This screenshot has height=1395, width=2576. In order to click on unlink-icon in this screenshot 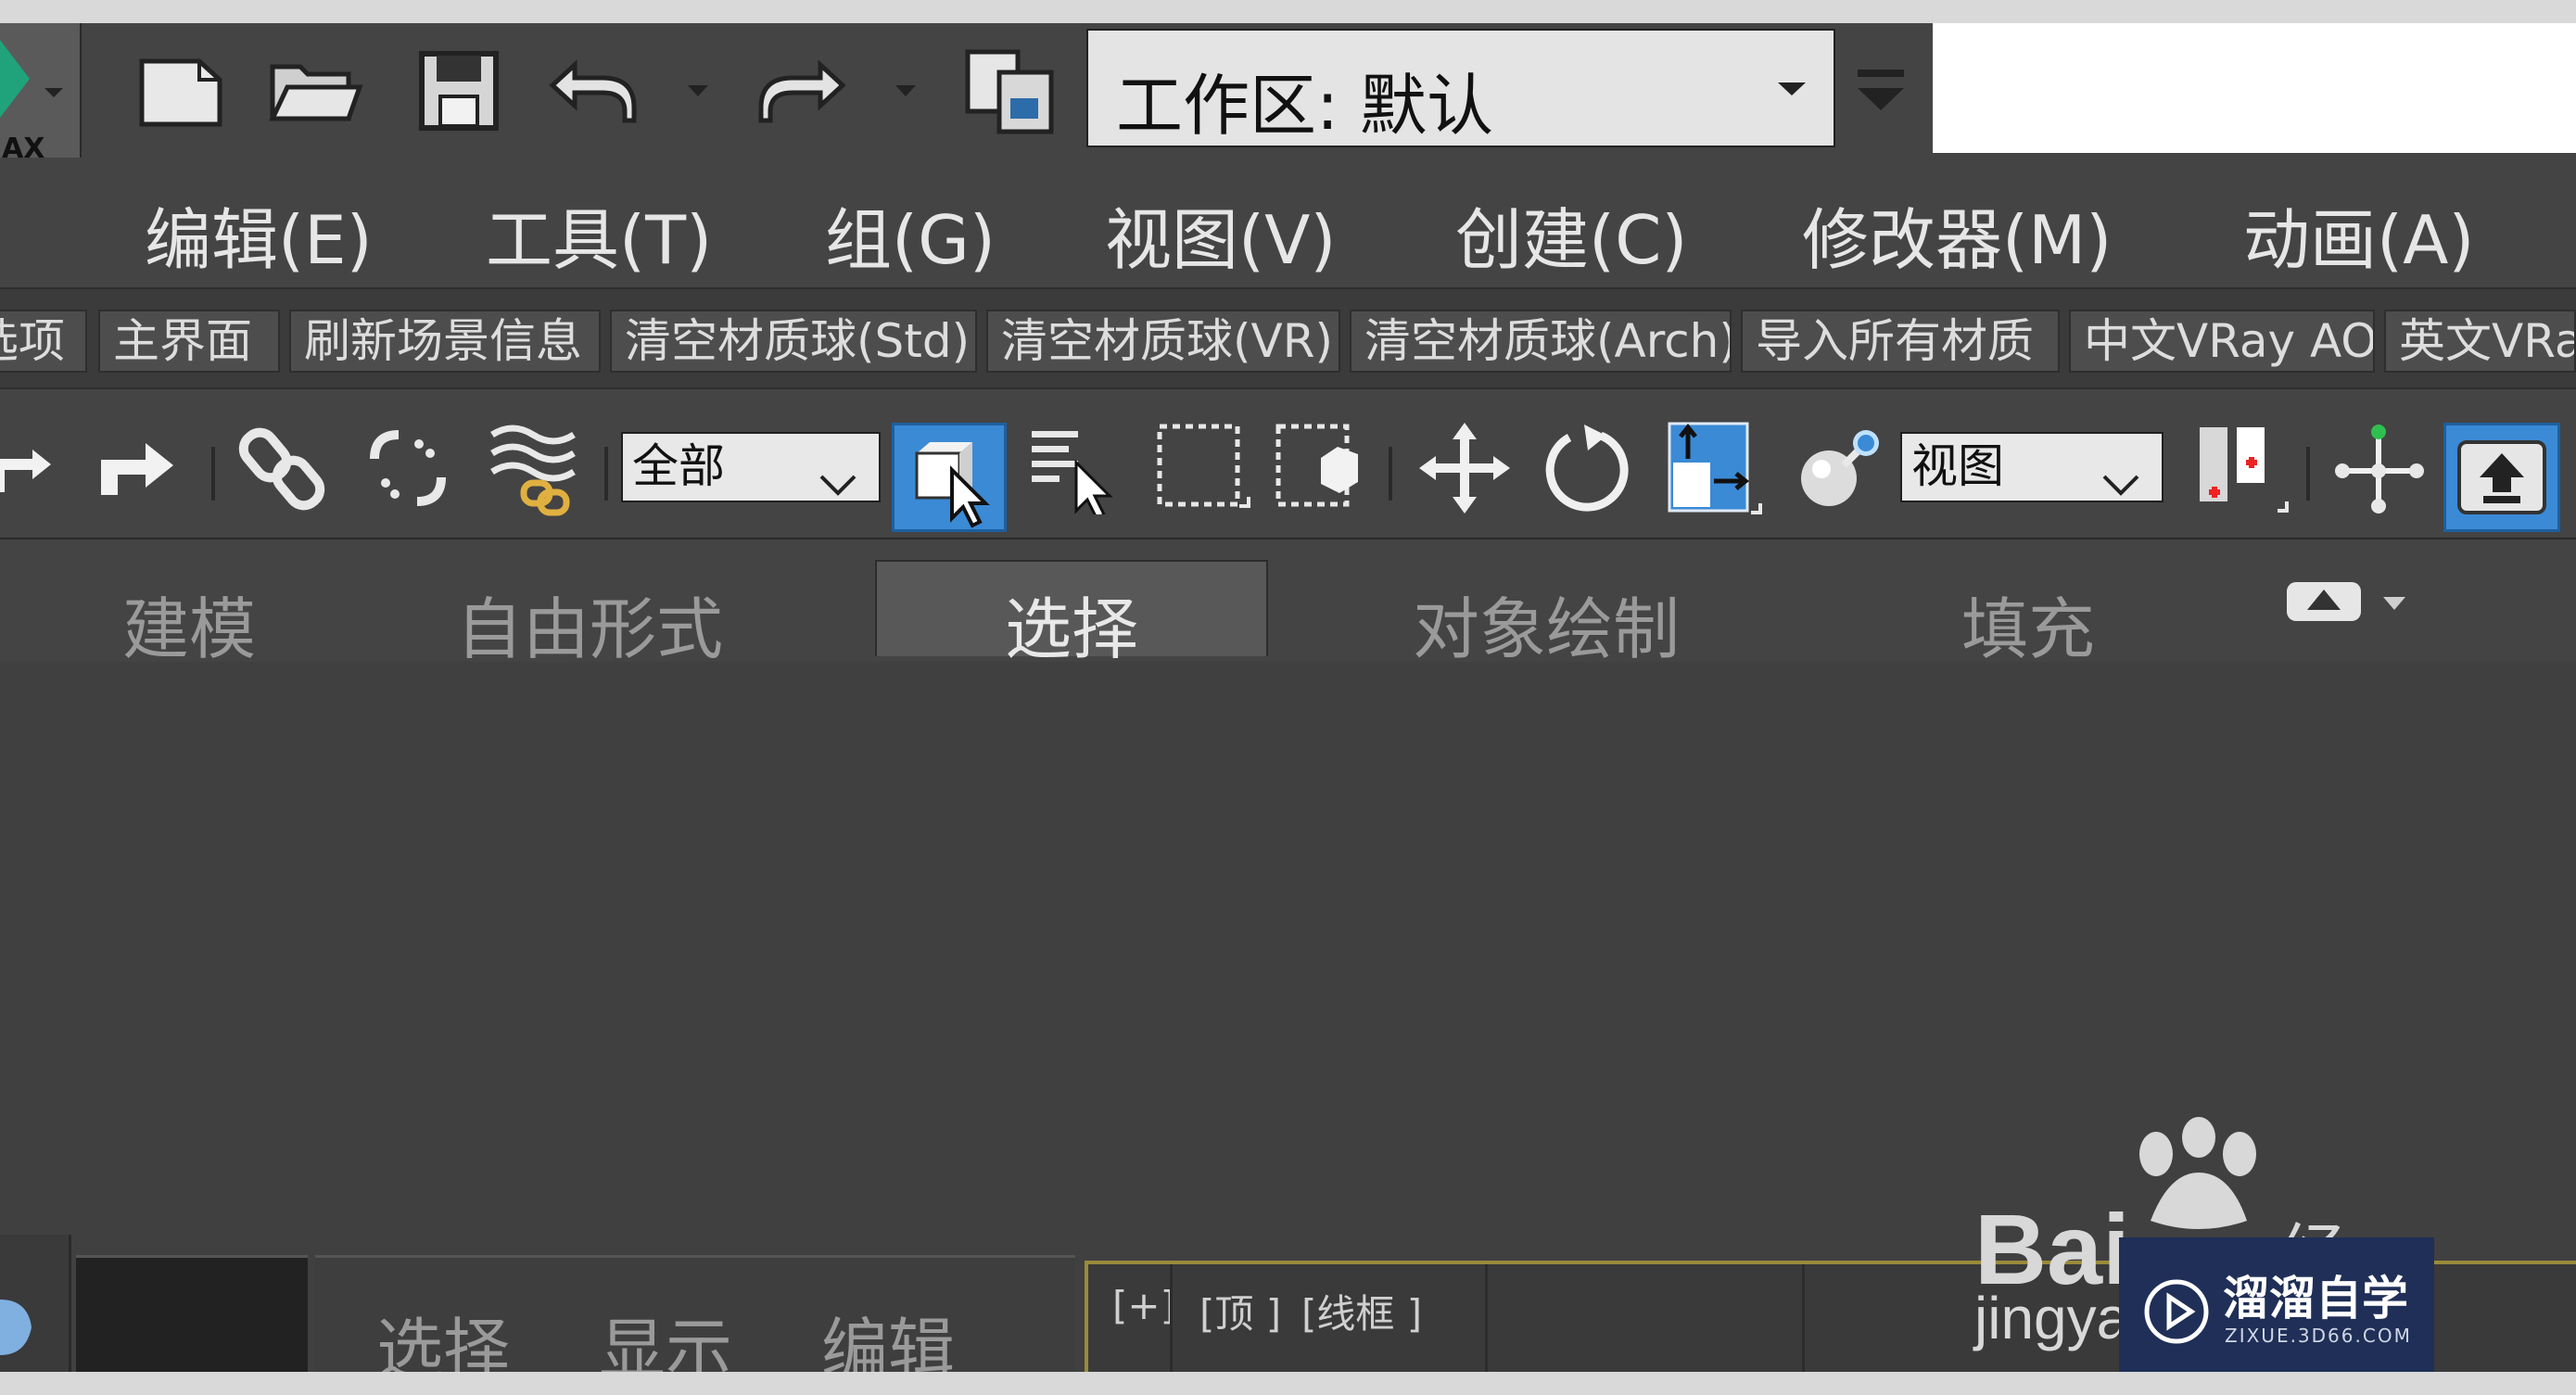, I will do `click(408, 468)`.